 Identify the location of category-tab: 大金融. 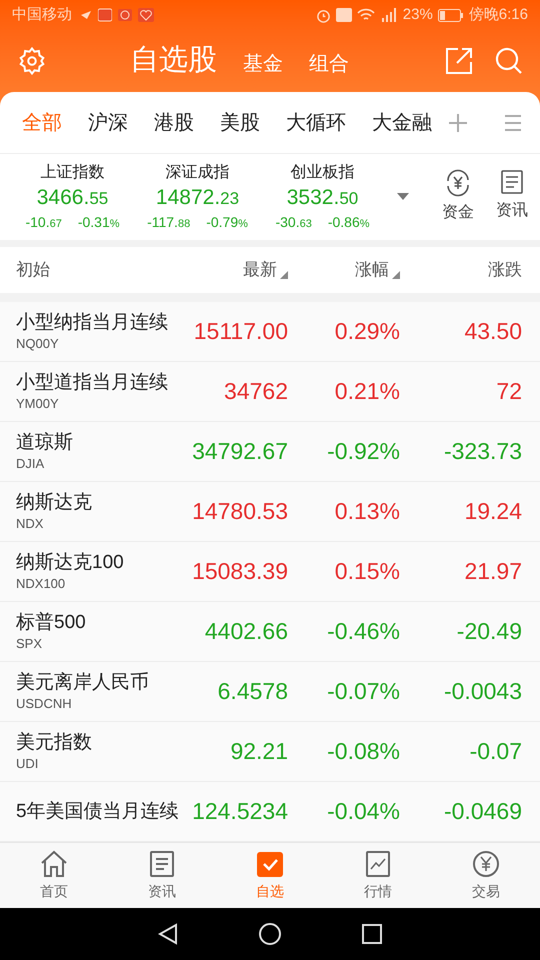
(402, 123).